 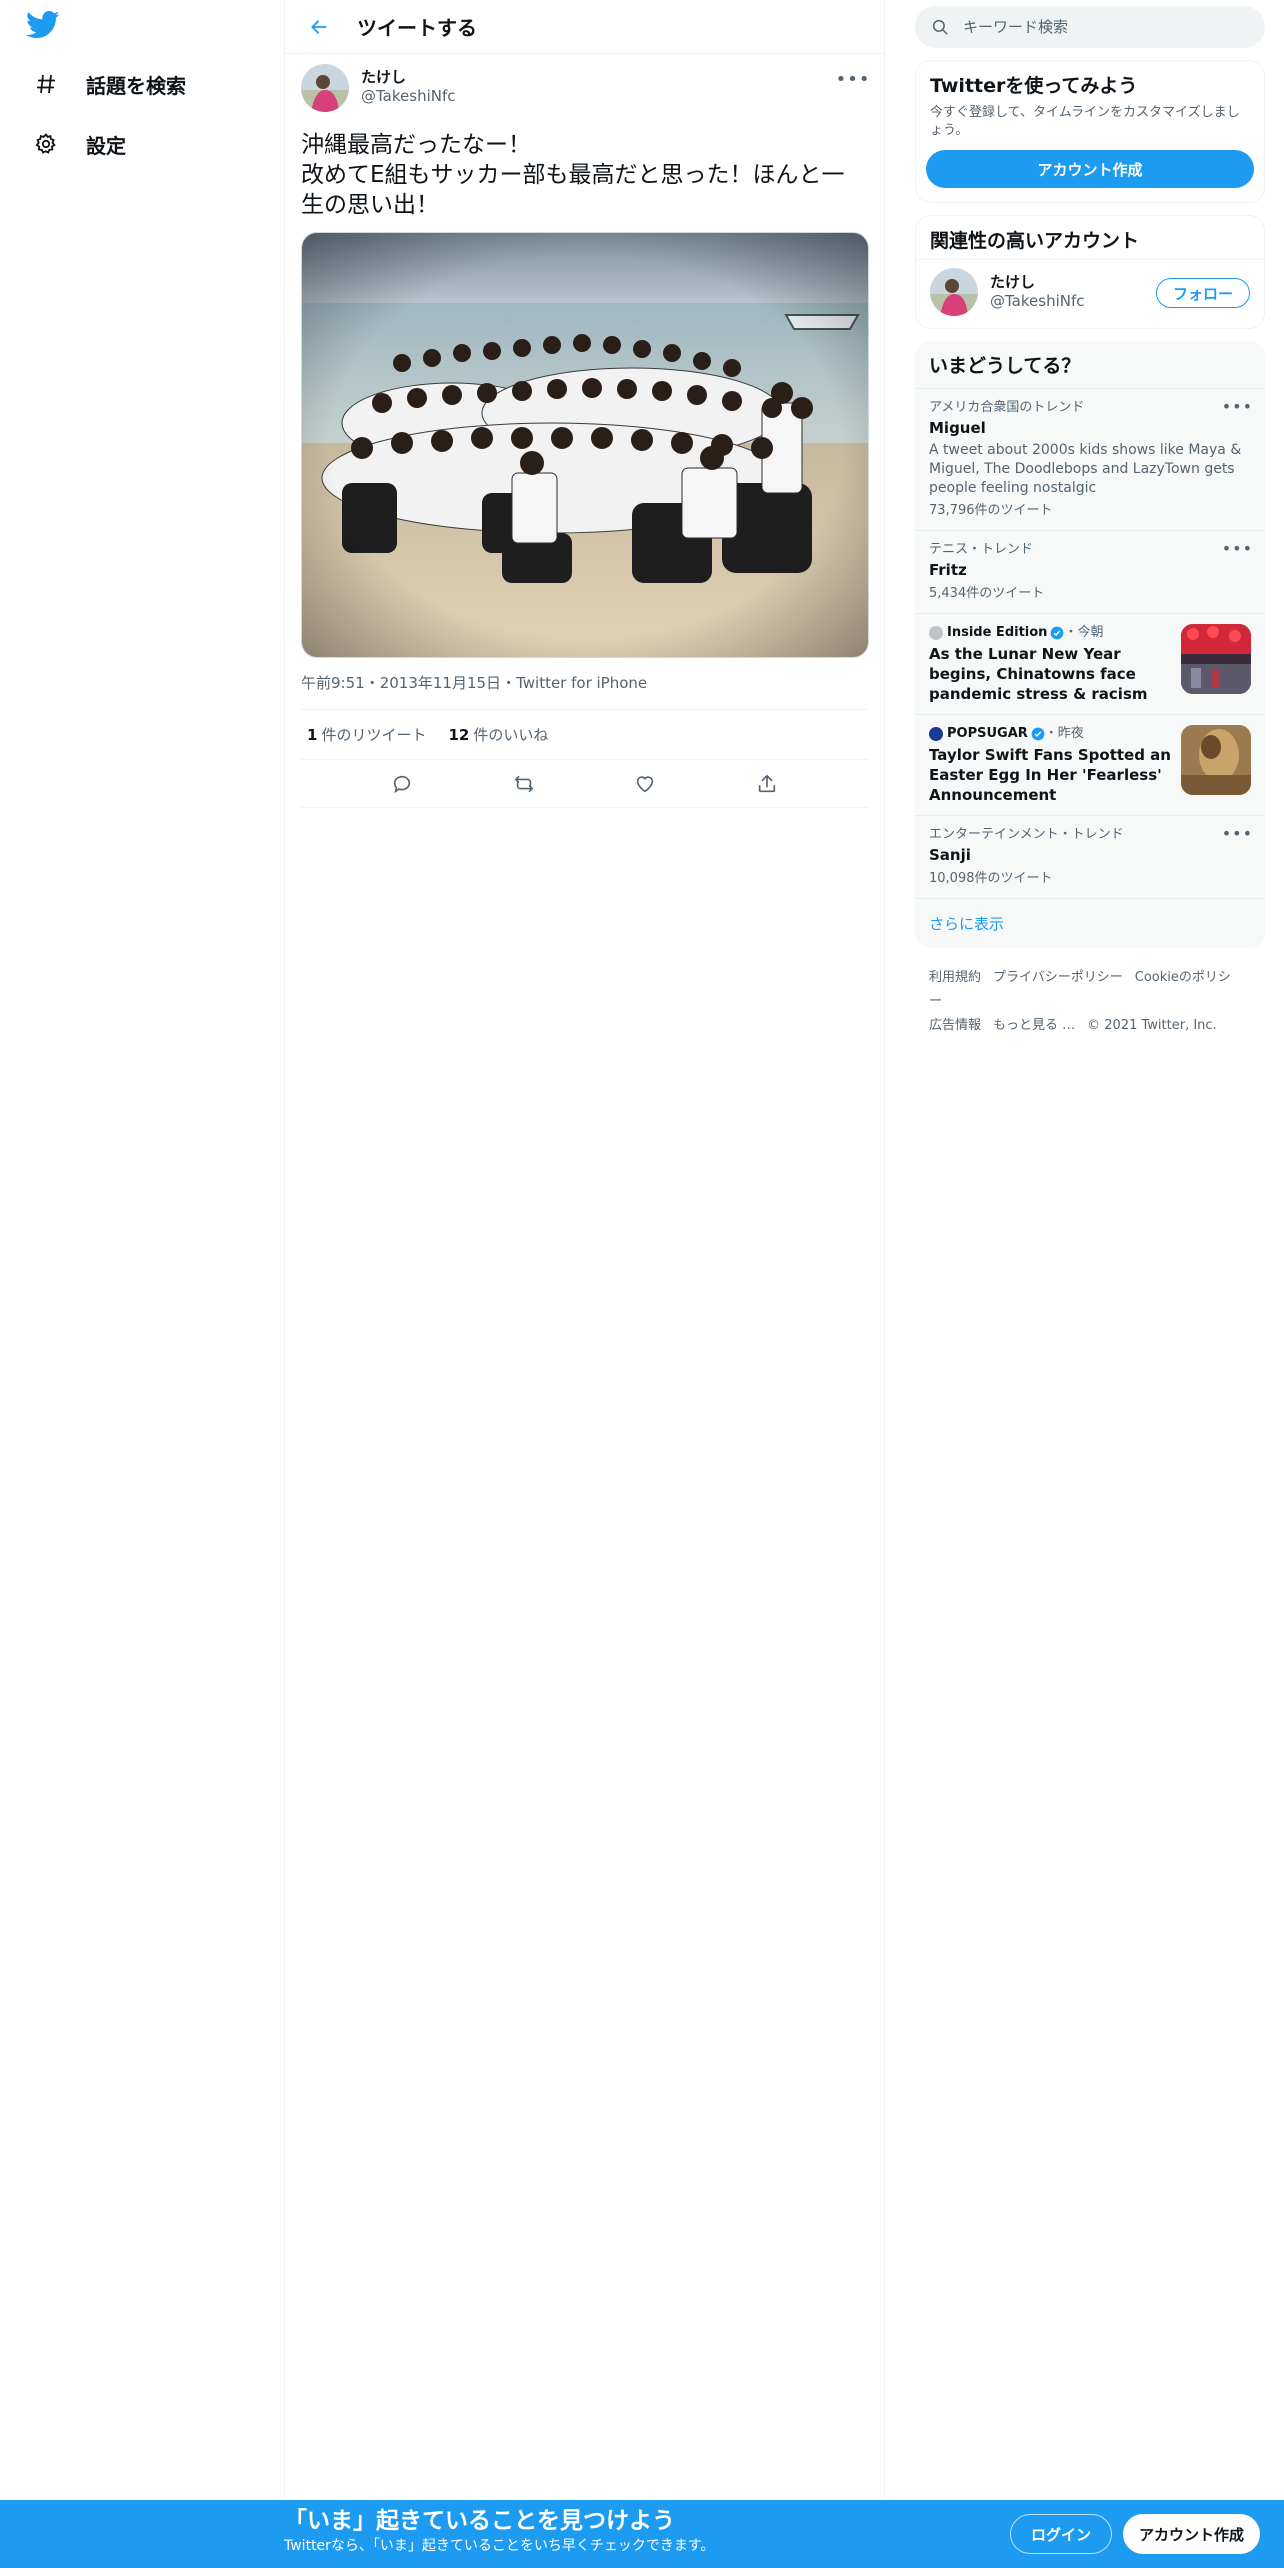 What do you see at coordinates (585, 445) in the screenshot?
I see `tweet-photo` at bounding box center [585, 445].